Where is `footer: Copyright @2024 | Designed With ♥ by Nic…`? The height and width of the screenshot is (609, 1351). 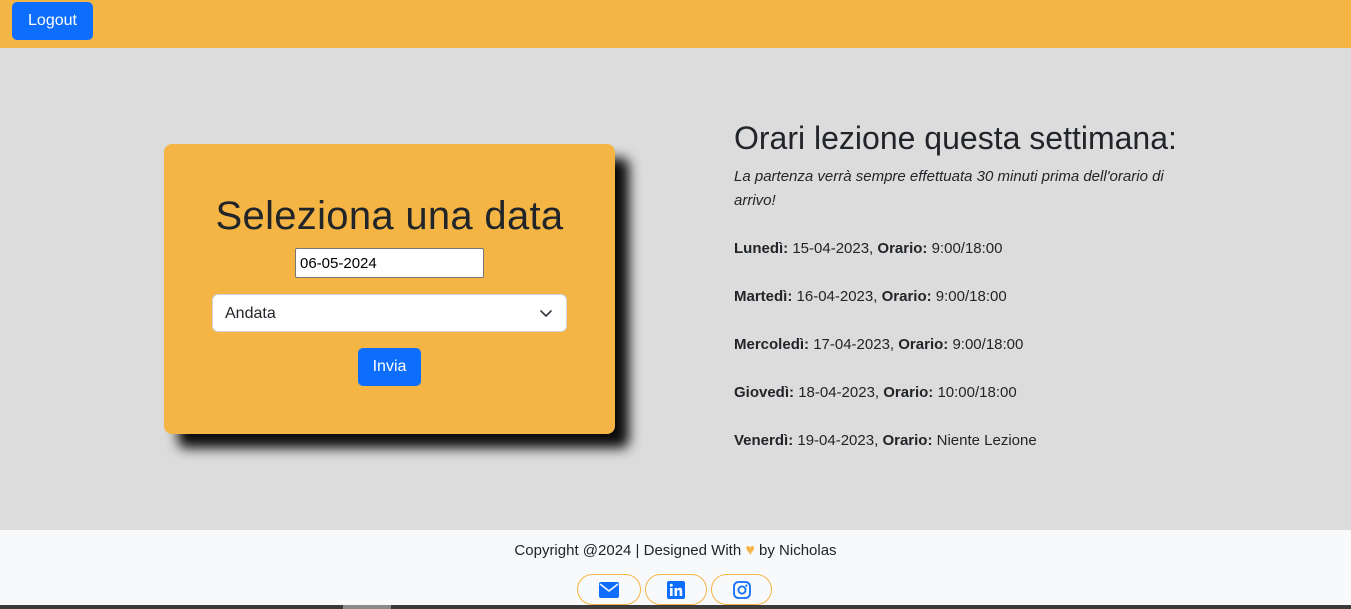
footer: Copyright @2024 | Designed With ♥ by Nic… is located at coordinates (675, 569).